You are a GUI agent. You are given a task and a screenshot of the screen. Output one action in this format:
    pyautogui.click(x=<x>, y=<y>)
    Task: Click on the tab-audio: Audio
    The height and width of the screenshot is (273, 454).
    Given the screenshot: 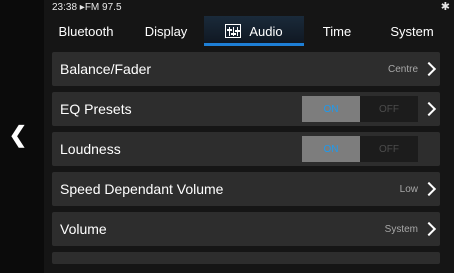 What is the action you would take?
    pyautogui.click(x=254, y=31)
    